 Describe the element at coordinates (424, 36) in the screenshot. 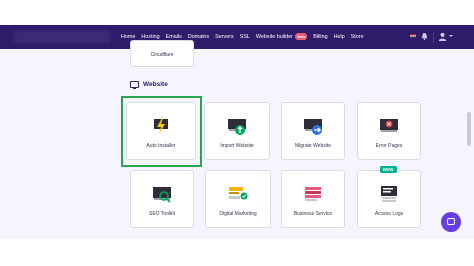

I see `bell-icon` at that location.